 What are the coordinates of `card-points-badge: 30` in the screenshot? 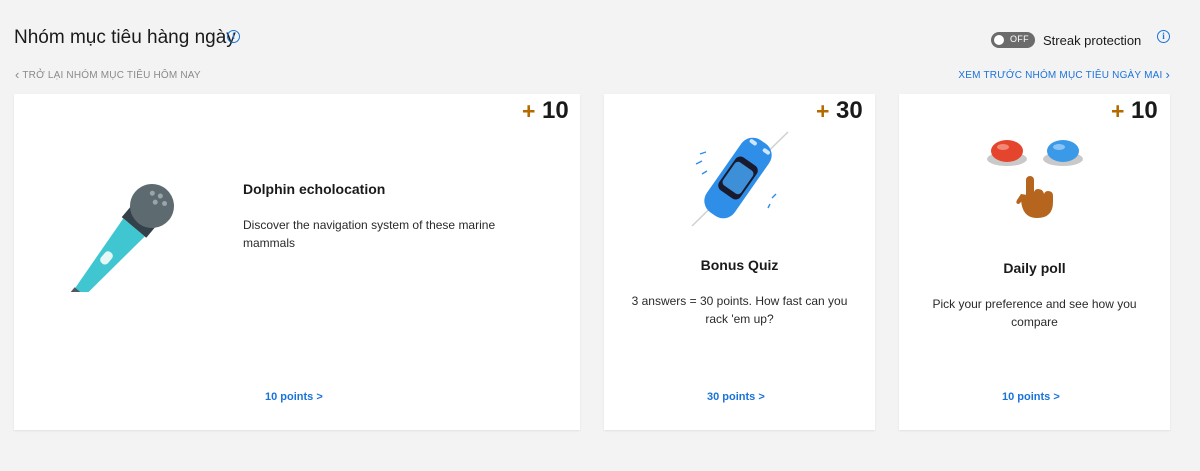 It's located at (849, 110).